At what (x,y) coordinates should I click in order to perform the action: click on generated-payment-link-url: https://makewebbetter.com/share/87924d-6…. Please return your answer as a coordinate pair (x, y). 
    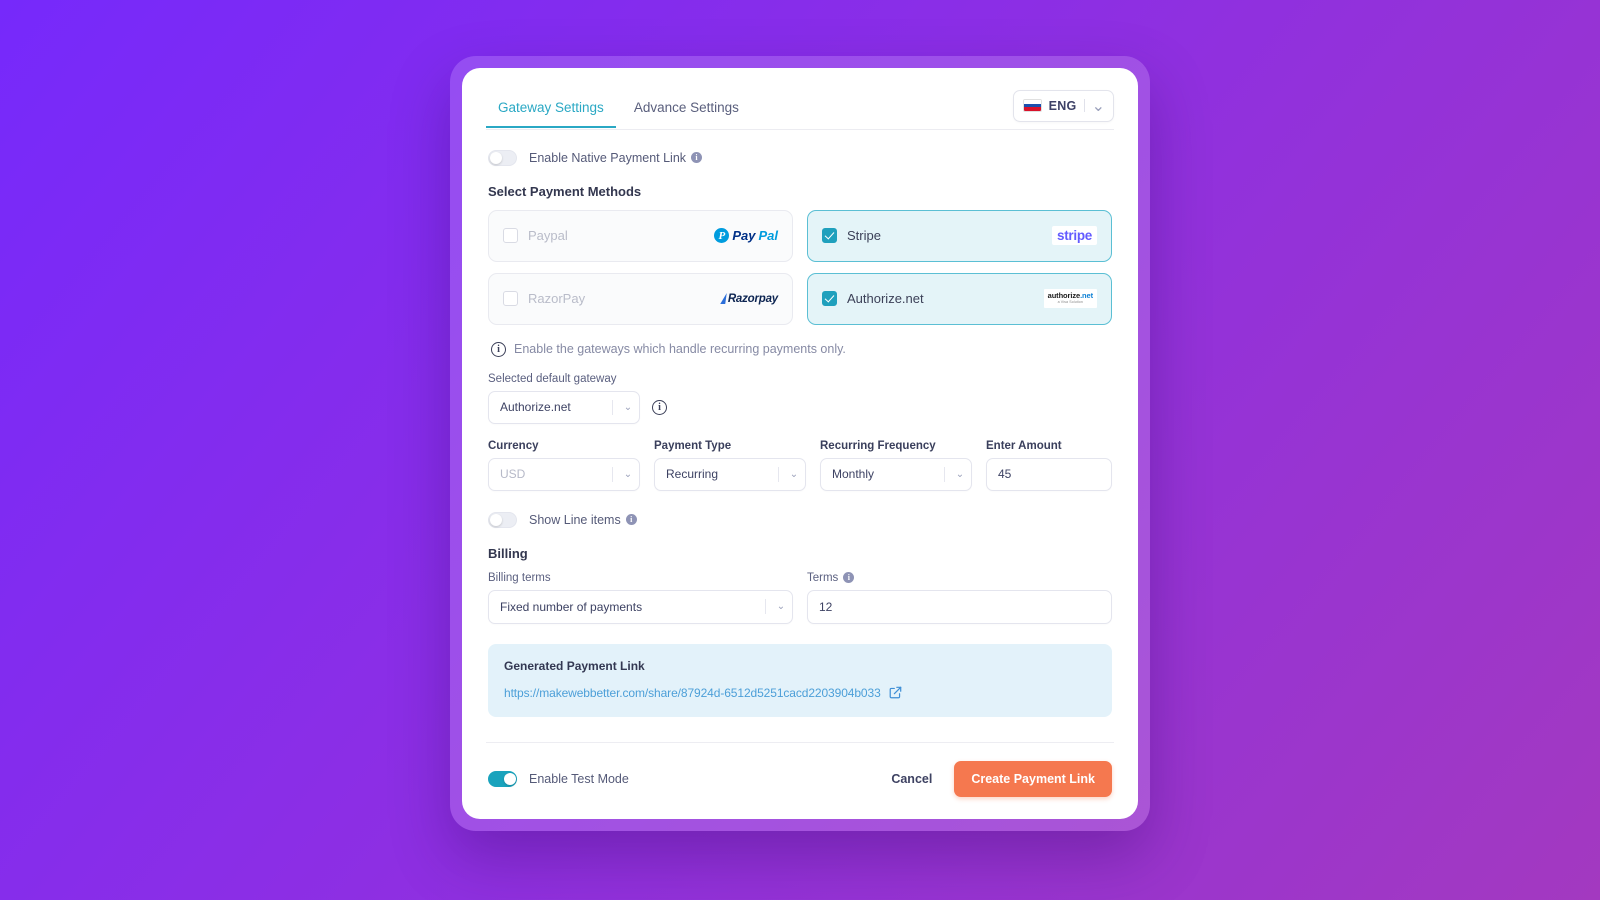
    Looking at the image, I should click on (692, 693).